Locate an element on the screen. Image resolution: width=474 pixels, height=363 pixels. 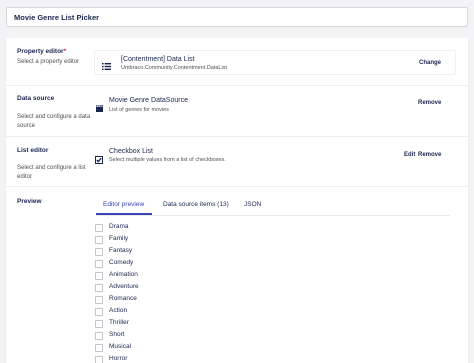
tab-json: JSON is located at coordinates (252, 204).